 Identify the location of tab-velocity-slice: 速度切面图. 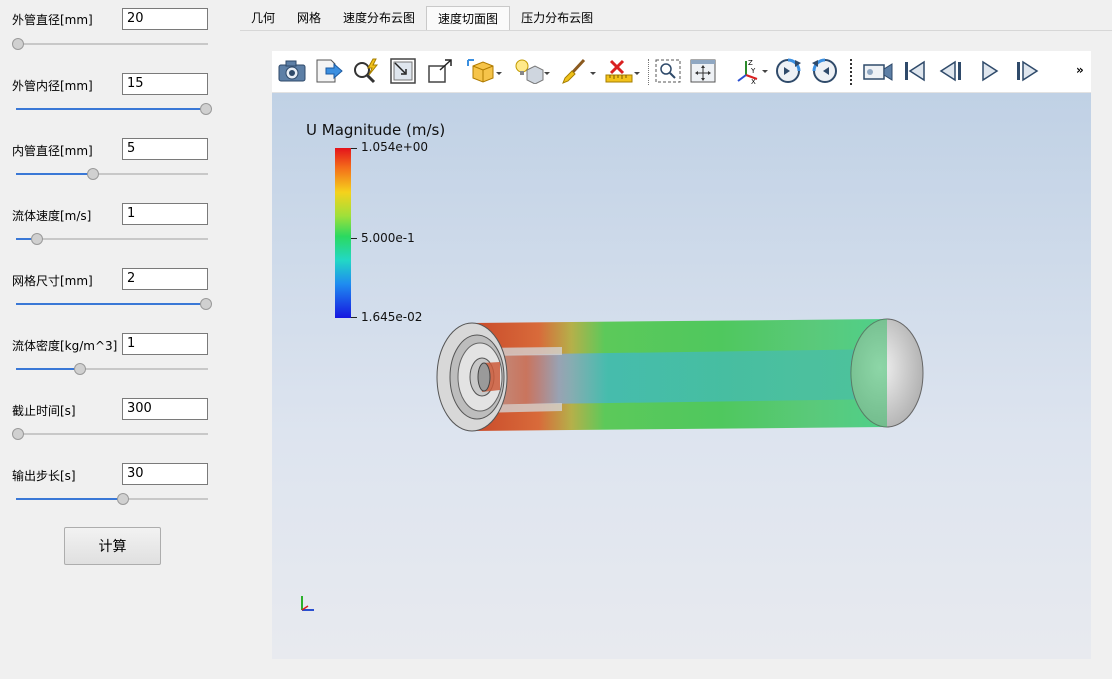
(468, 18).